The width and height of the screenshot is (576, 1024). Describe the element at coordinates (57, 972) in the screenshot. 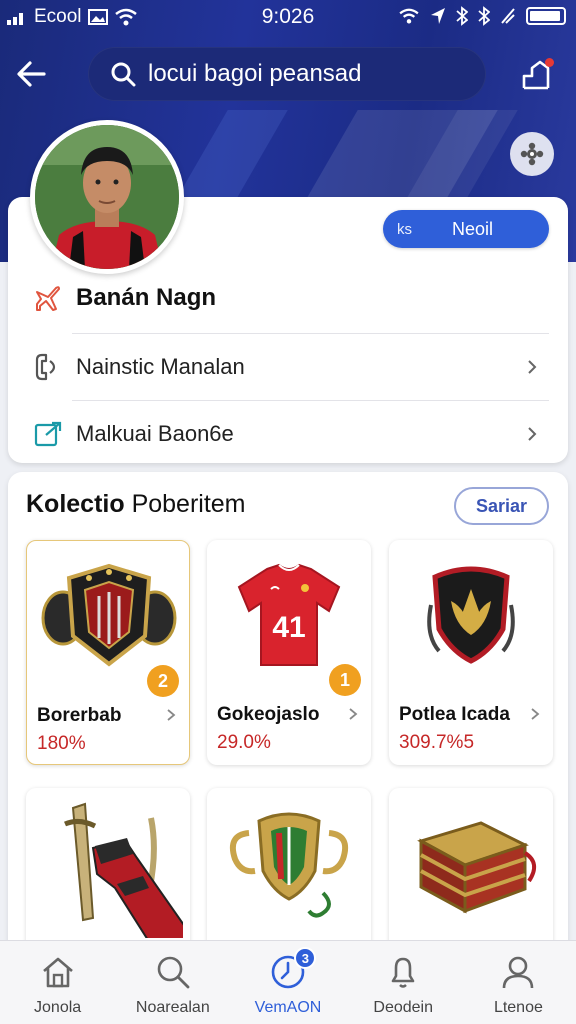

I see `home-icon` at that location.